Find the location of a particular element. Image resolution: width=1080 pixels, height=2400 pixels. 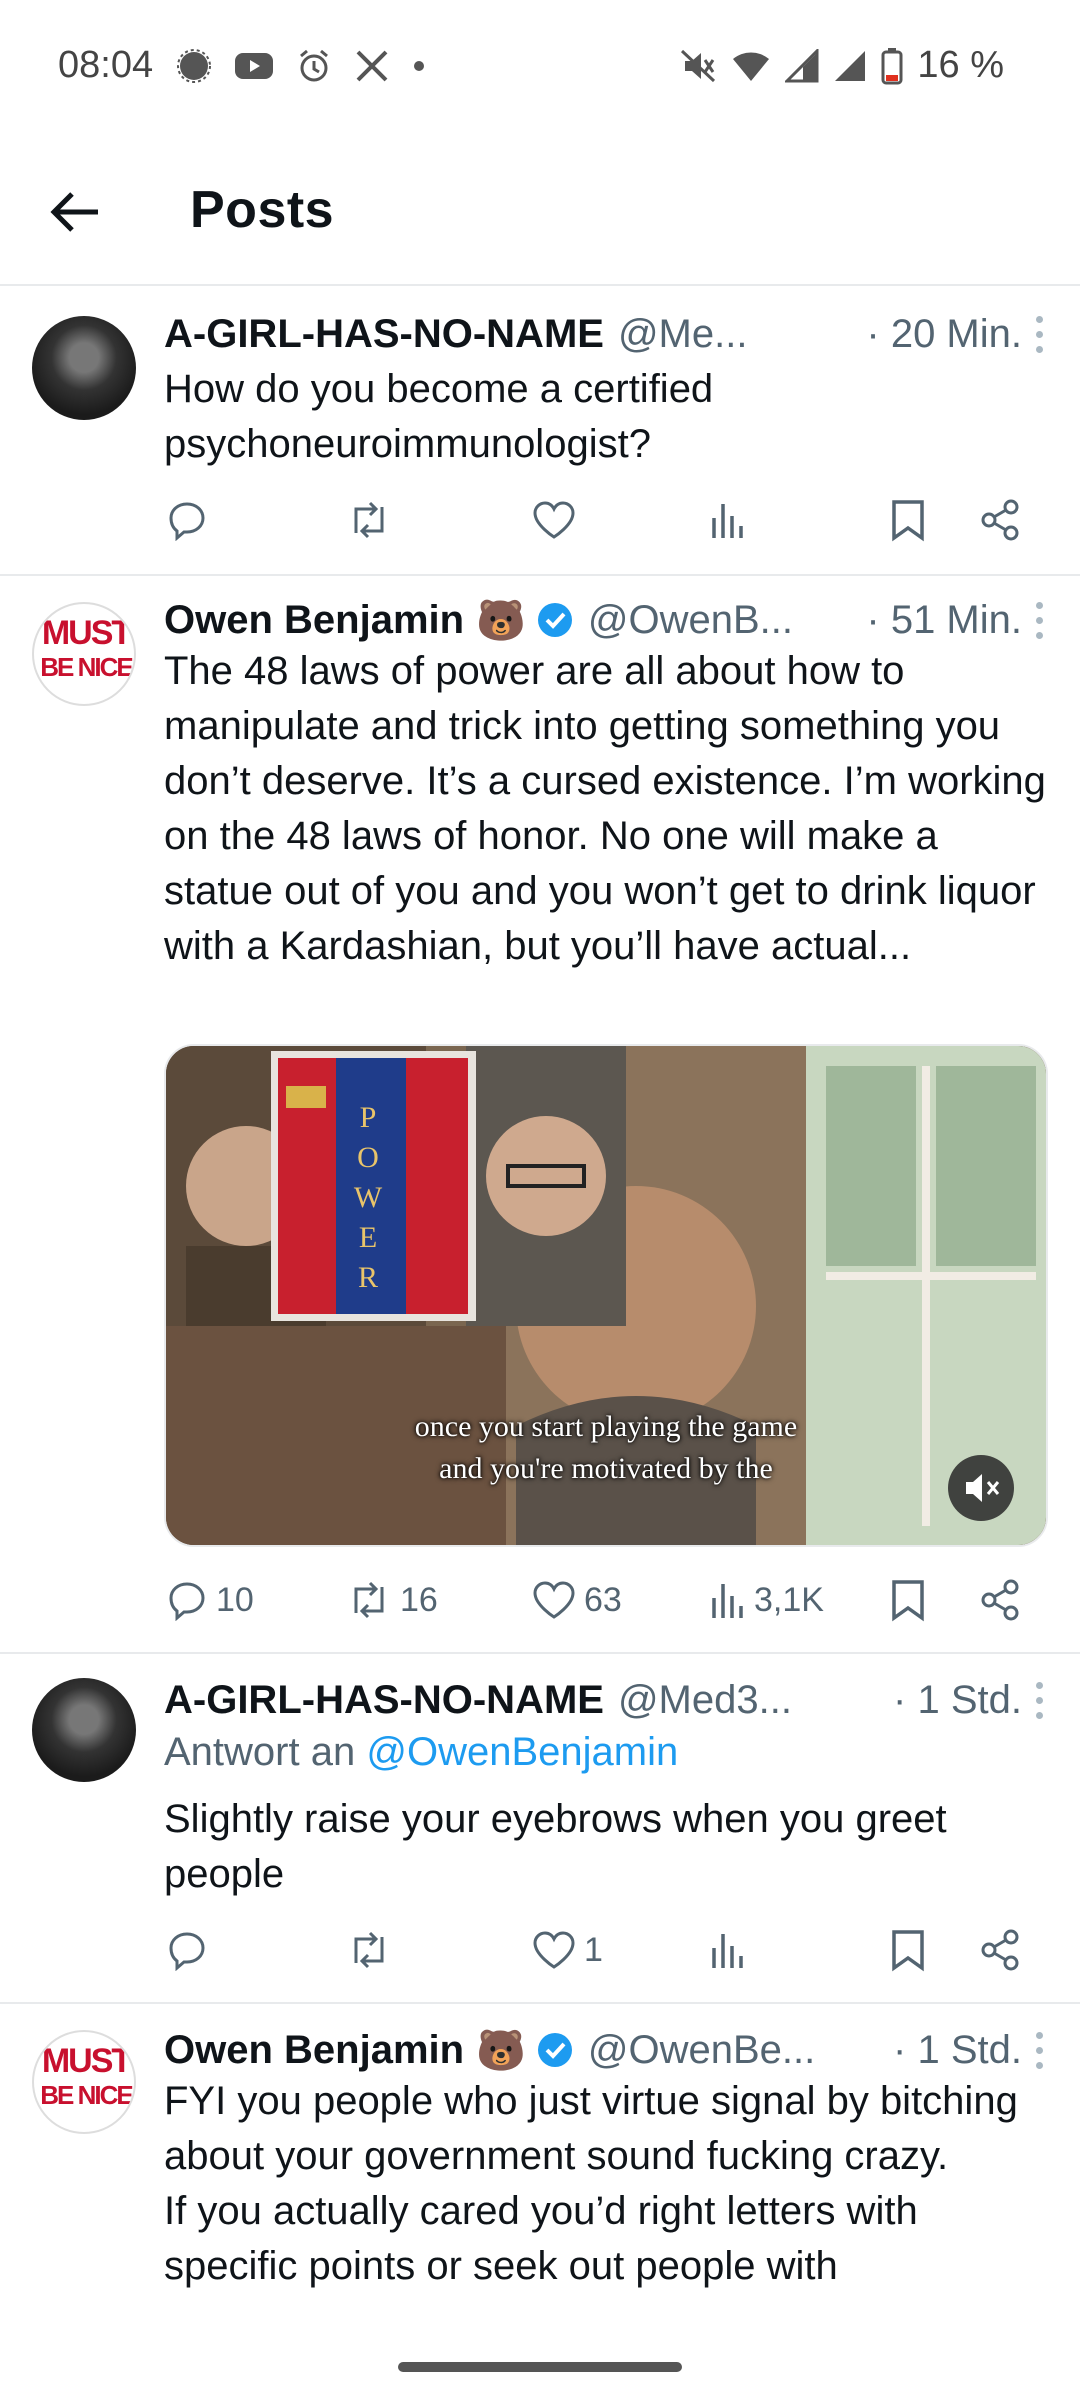

post-header: Owen Benjamin 🐻 @OwenBe... · 1 Std. is located at coordinates (612, 2050).